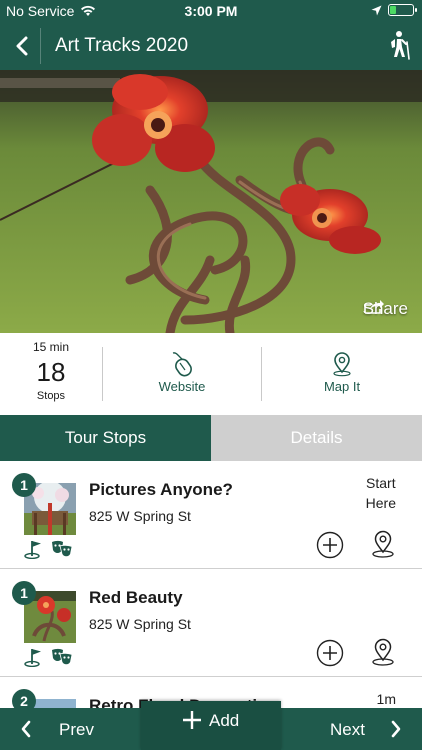  What do you see at coordinates (396, 729) in the screenshot?
I see `chevron-right-icon` at bounding box center [396, 729].